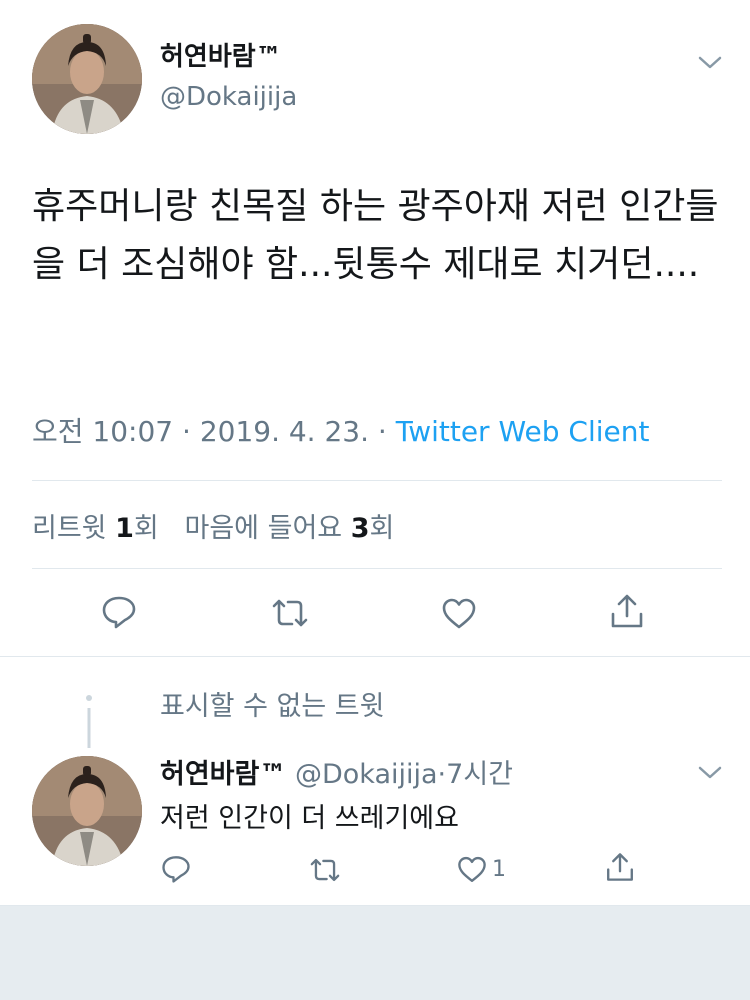  I want to click on like-button, so click(459, 613).